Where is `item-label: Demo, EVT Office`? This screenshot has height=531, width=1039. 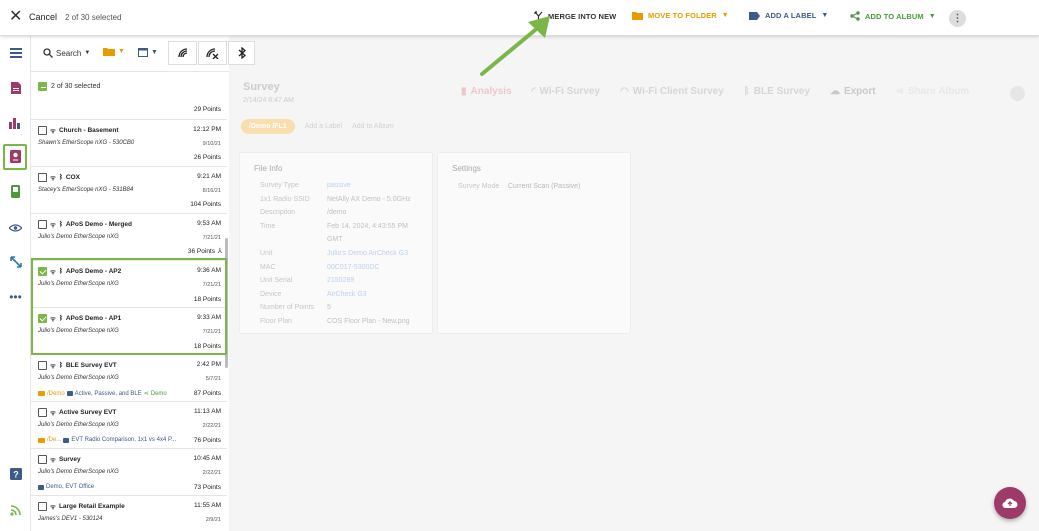
item-label: Demo, EVT Office is located at coordinates (70, 487).